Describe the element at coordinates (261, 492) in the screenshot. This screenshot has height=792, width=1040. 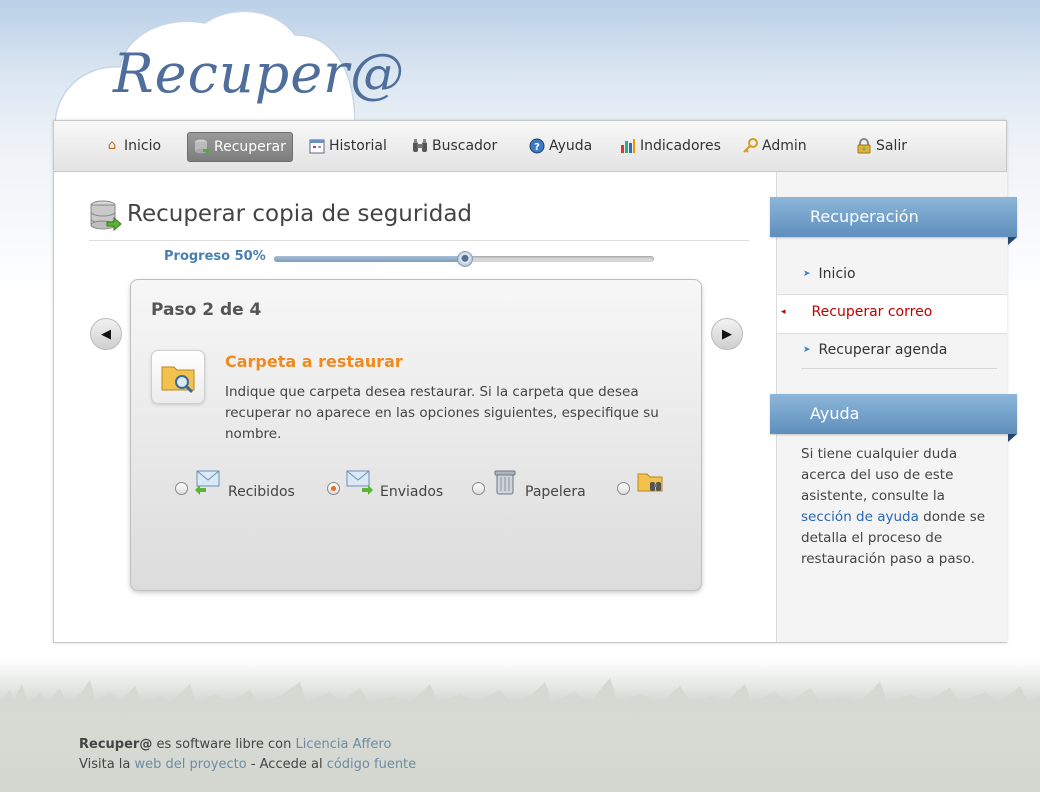
I see `option-label: Recibidos` at that location.